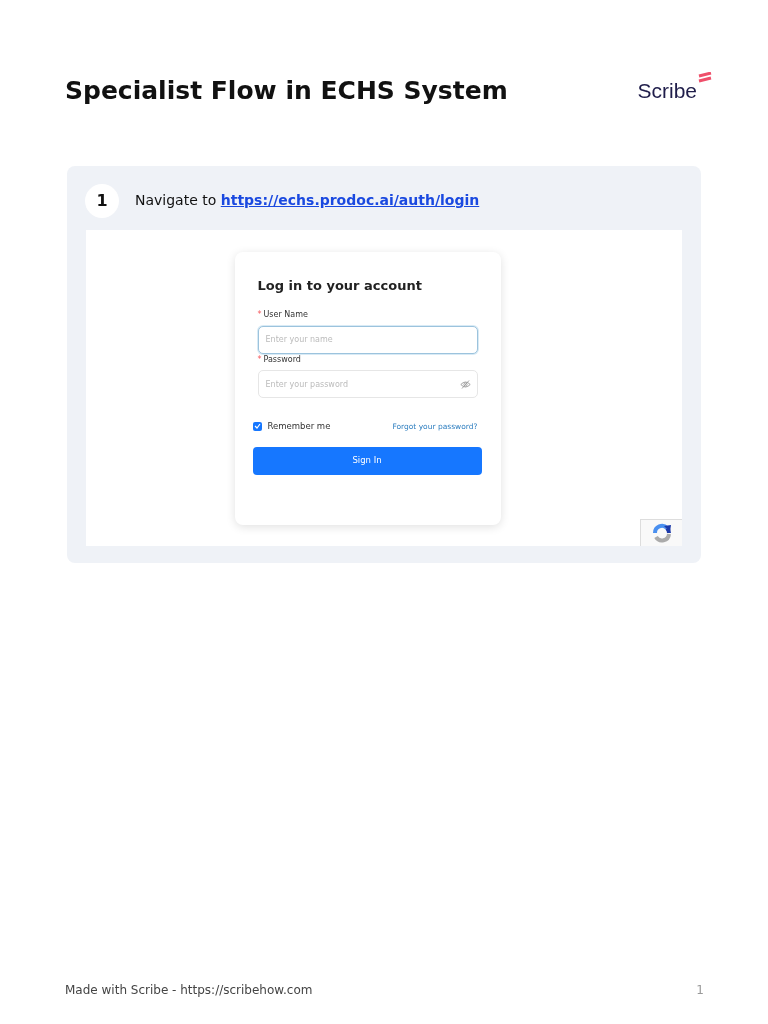 The height and width of the screenshot is (1024, 768). I want to click on url-link: https://echs.prodoc.ai/auth/login, so click(350, 200).